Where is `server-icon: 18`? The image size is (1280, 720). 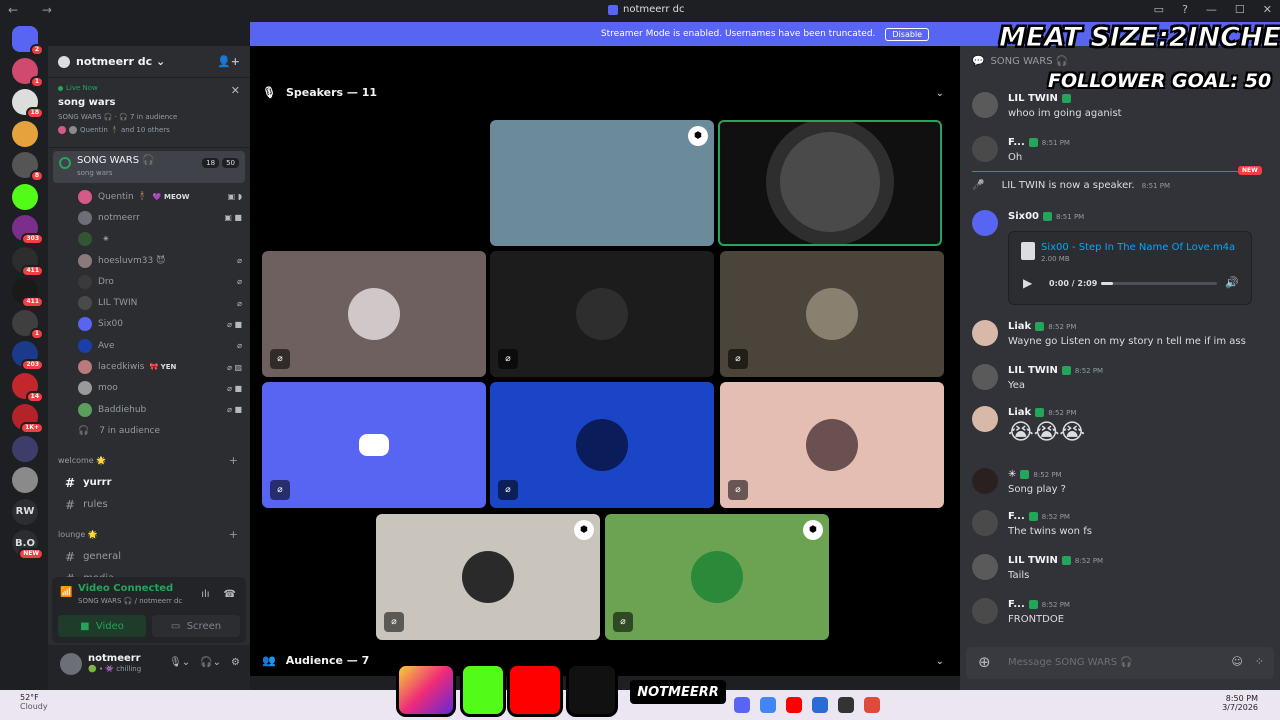
server-icon: 18 is located at coordinates (28, 104).